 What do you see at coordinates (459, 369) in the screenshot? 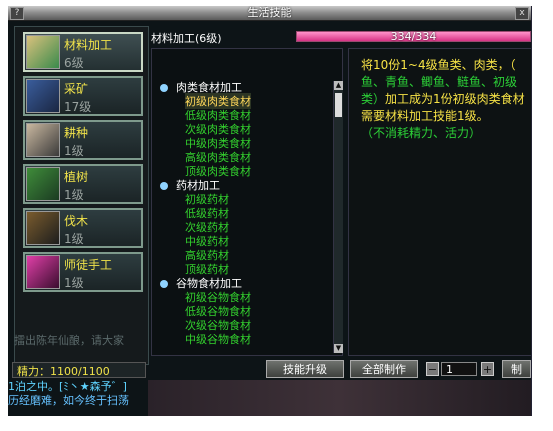
I see `quantity-input: 1` at bounding box center [459, 369].